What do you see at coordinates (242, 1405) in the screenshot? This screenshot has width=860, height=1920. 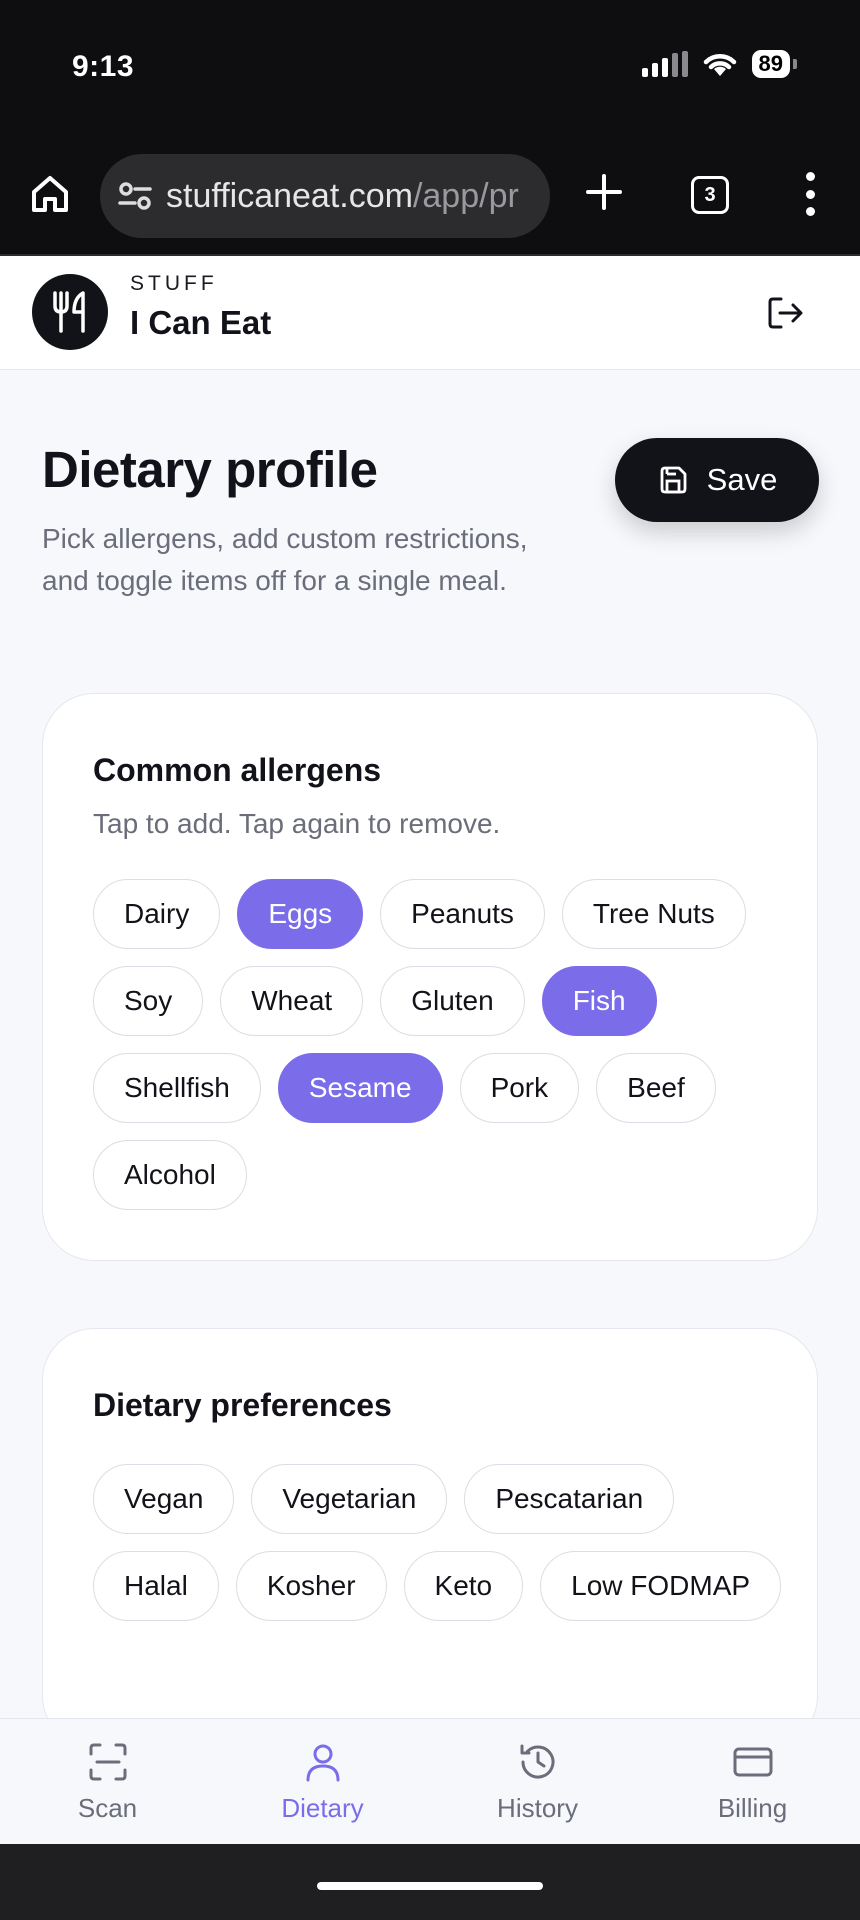 I see `preferences-title: Dietary preferences` at bounding box center [242, 1405].